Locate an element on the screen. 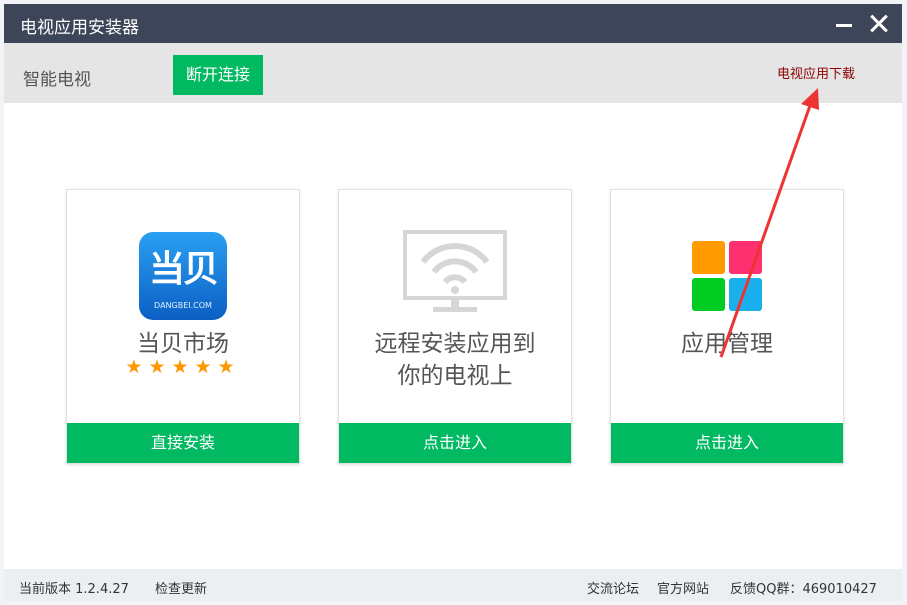 This screenshot has width=907, height=605. card-dangbei-market: 当贝 DANGBEI.COM 当贝市场 ★★★★★ 直接安装 is located at coordinates (183, 326).